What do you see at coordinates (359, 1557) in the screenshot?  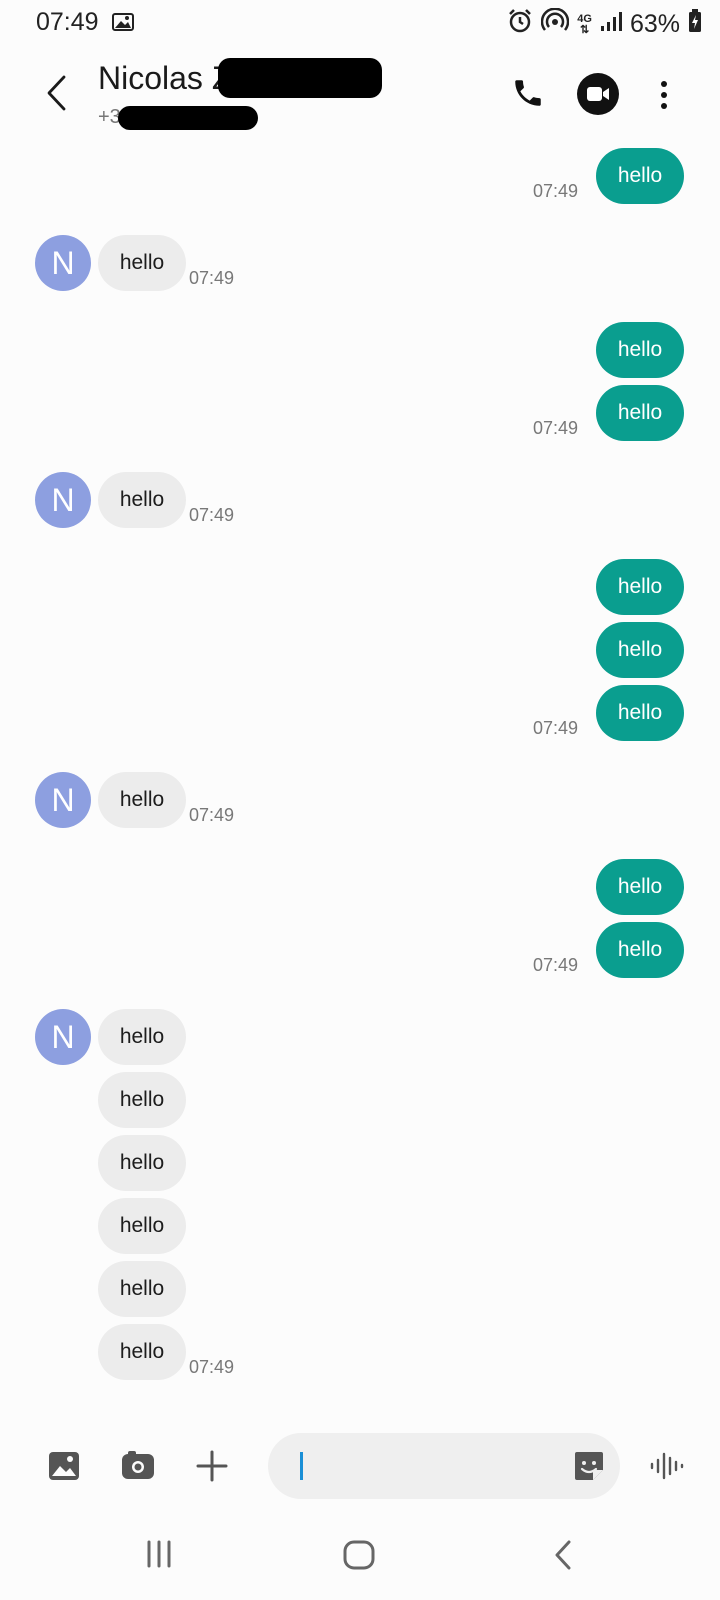 I see `home-icon` at bounding box center [359, 1557].